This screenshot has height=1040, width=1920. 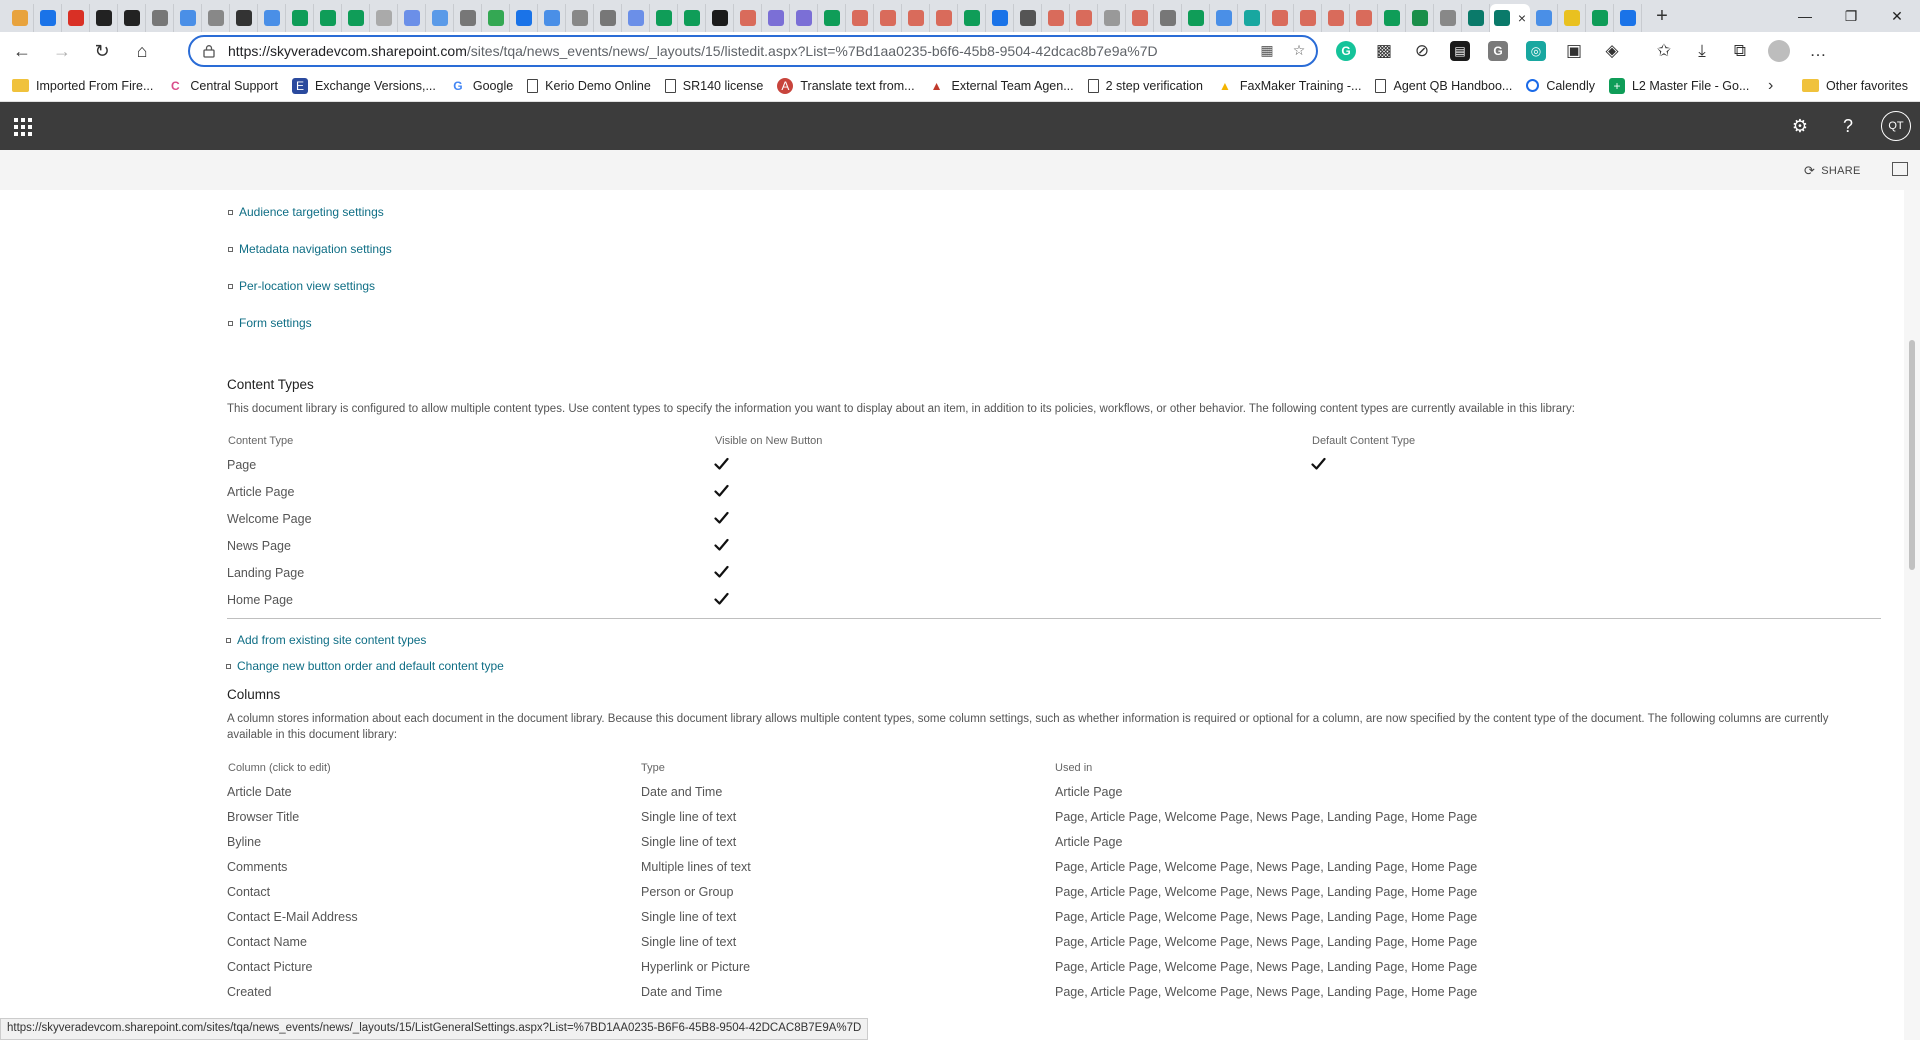 What do you see at coordinates (1900, 169) in the screenshot?
I see `focus-mode-icon` at bounding box center [1900, 169].